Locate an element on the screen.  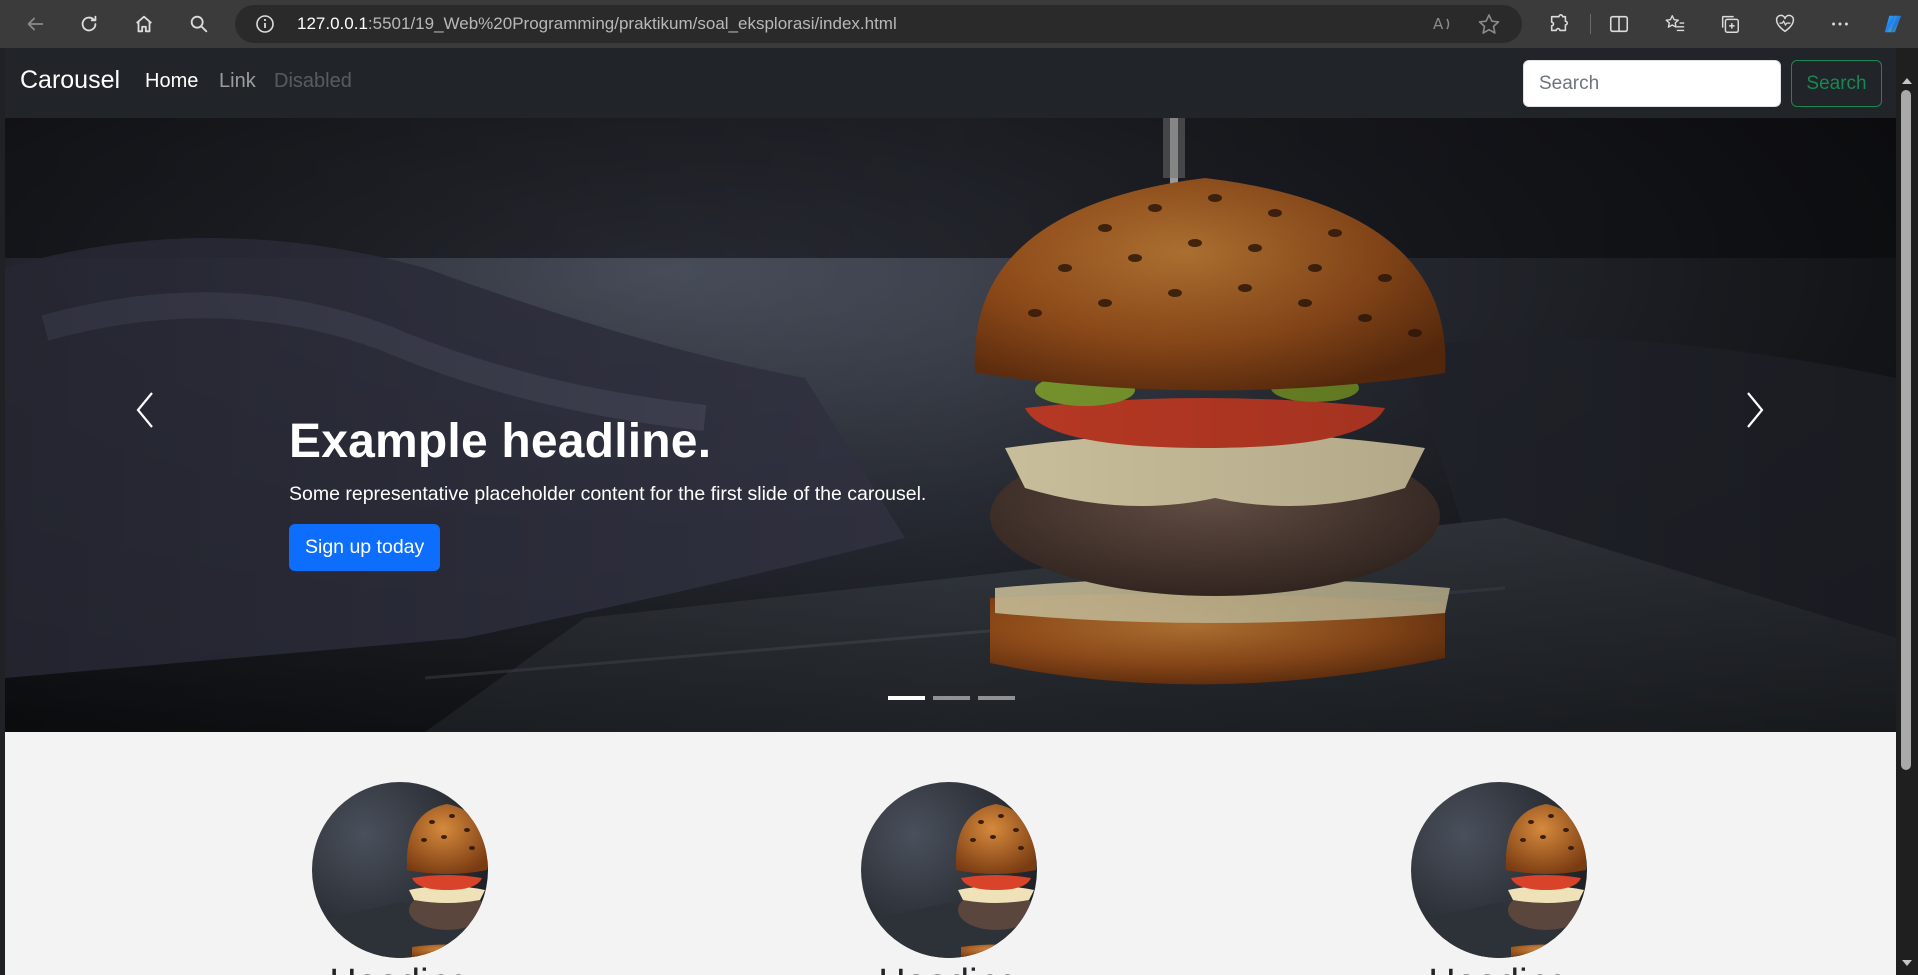
puzzle-icon is located at coordinates (1559, 23).